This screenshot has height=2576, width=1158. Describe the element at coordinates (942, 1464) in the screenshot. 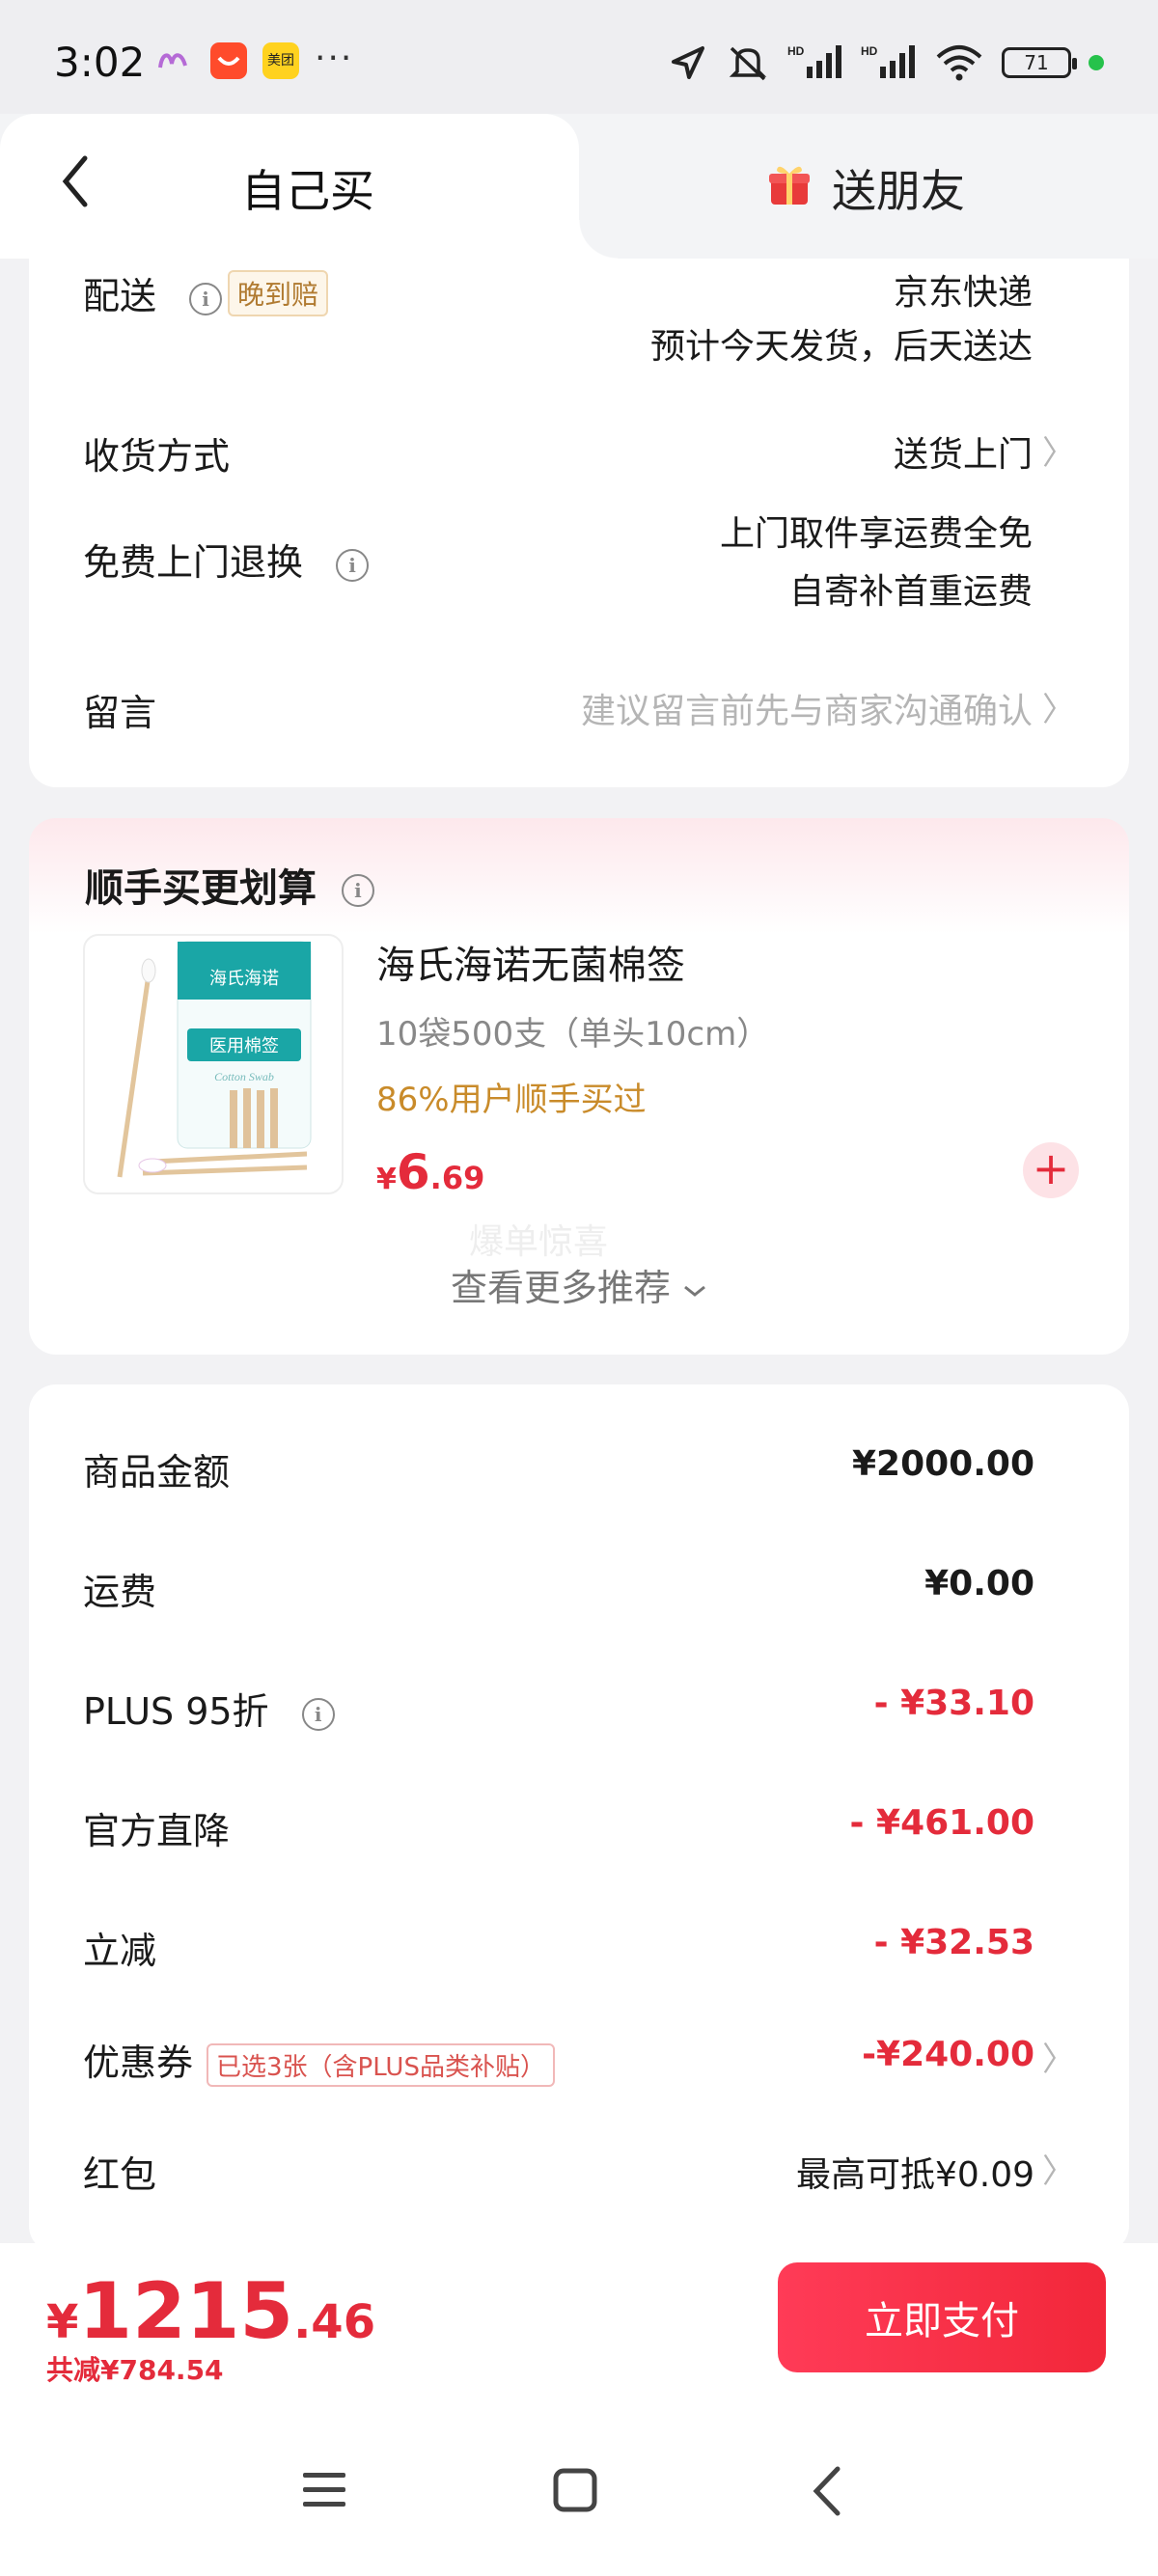

I see `goods-amount-value: ¥2000.00` at that location.